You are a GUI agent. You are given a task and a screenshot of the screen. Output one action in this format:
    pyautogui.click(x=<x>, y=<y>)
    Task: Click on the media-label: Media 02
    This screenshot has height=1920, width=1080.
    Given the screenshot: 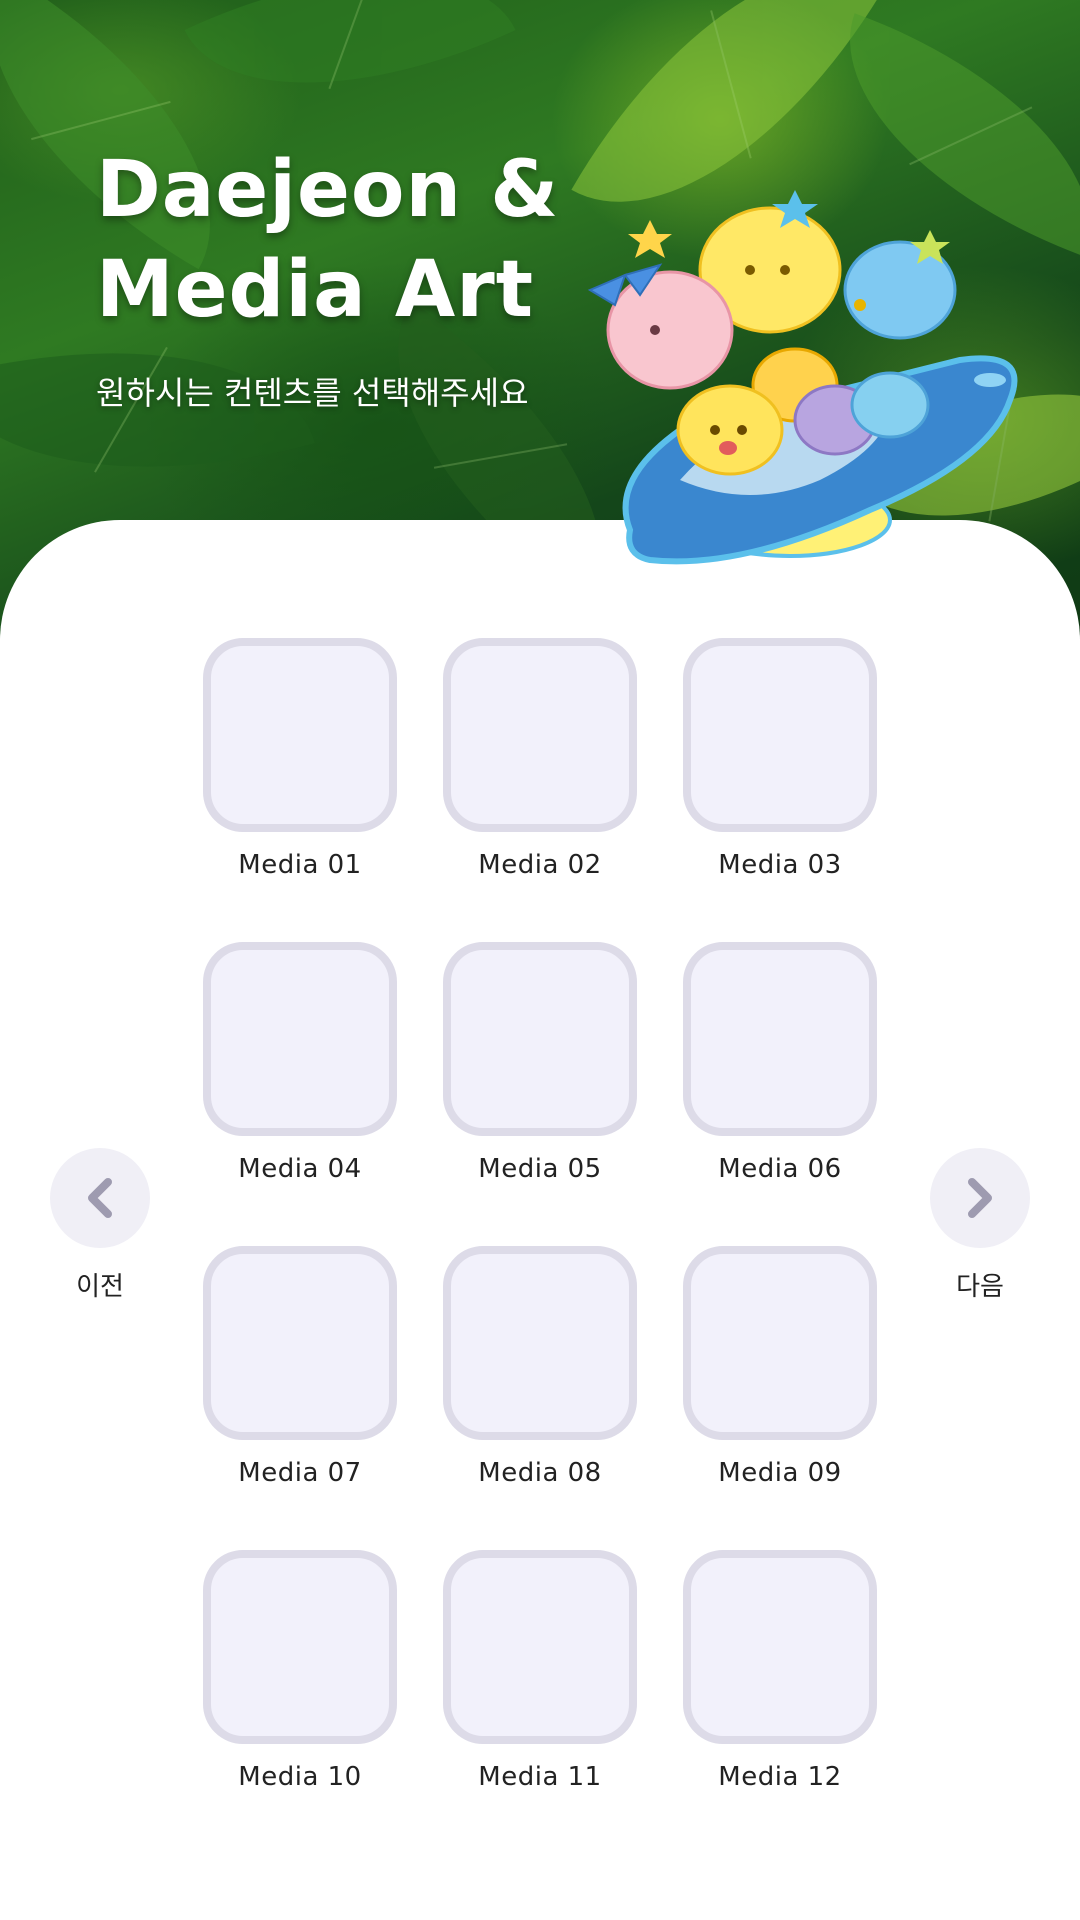 What is the action you would take?
    pyautogui.click(x=540, y=865)
    